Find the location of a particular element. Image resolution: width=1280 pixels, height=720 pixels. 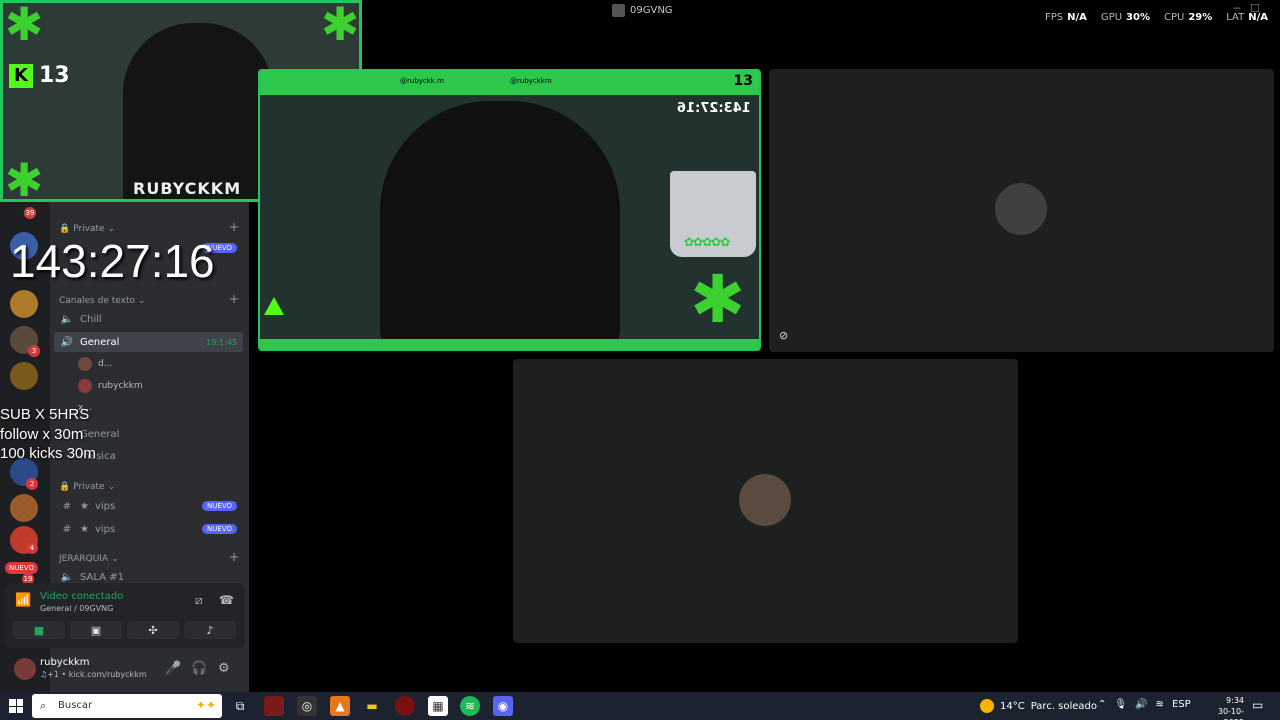

channel-chill: 🔈 Chill is located at coordinates (148, 319).